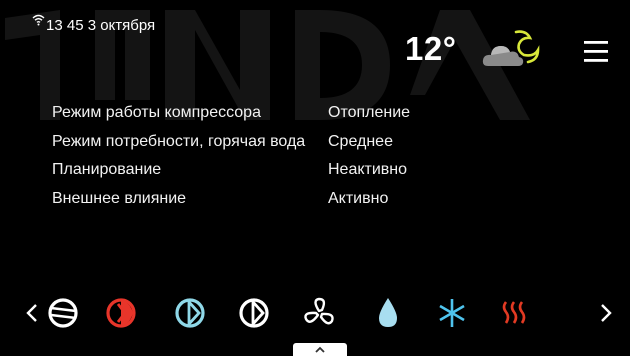 The width and height of the screenshot is (630, 356). I want to click on info-label: Внешнее влияние, so click(119, 198).